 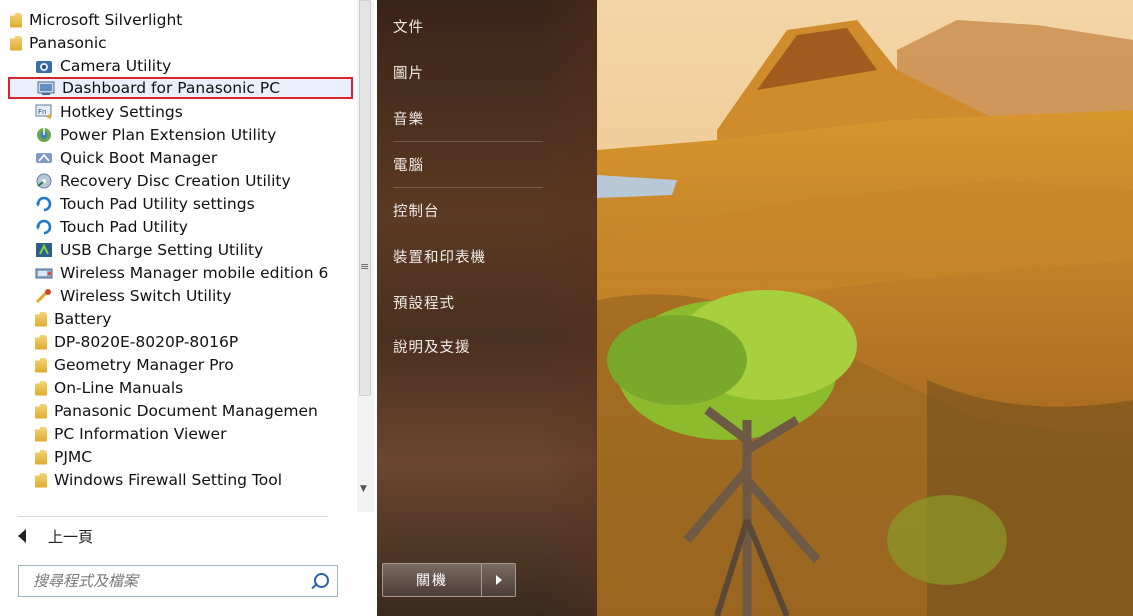 What do you see at coordinates (144, 365) in the screenshot?
I see `program-label: Geometry Manager Pro` at bounding box center [144, 365].